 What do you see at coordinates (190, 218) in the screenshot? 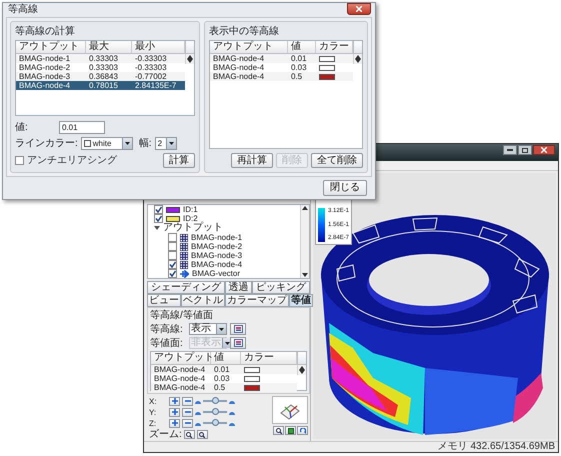
I see `tree-item: ID:2` at bounding box center [190, 218].